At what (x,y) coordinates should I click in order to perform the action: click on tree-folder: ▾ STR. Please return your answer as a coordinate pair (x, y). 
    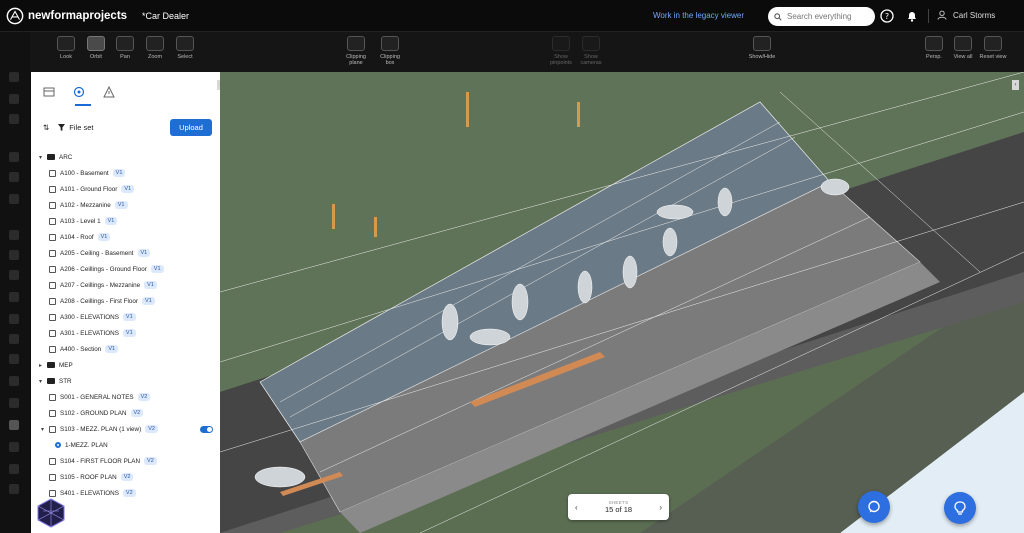
    Looking at the image, I should click on (128, 381).